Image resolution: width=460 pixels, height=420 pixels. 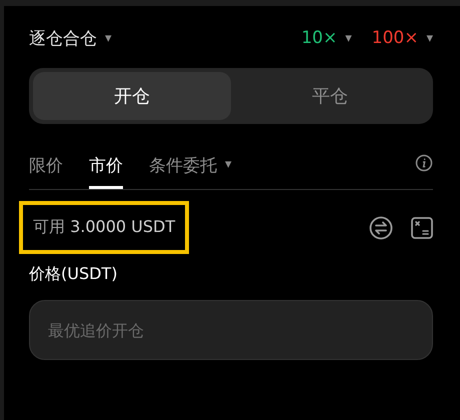 What do you see at coordinates (381, 228) in the screenshot?
I see `swap-icon` at bounding box center [381, 228].